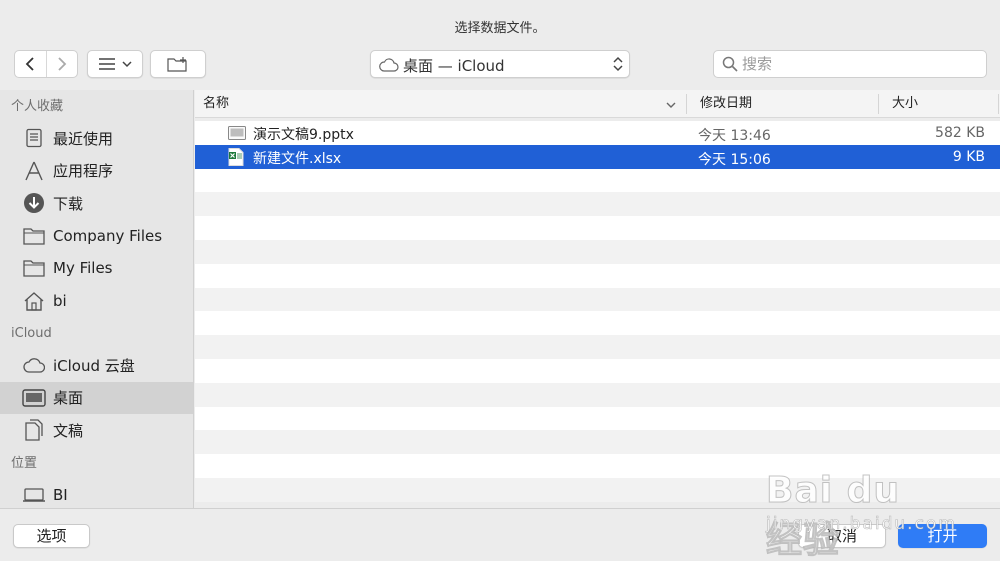  What do you see at coordinates (68, 430) in the screenshot?
I see `sidebar-item-label: 文稿` at bounding box center [68, 430].